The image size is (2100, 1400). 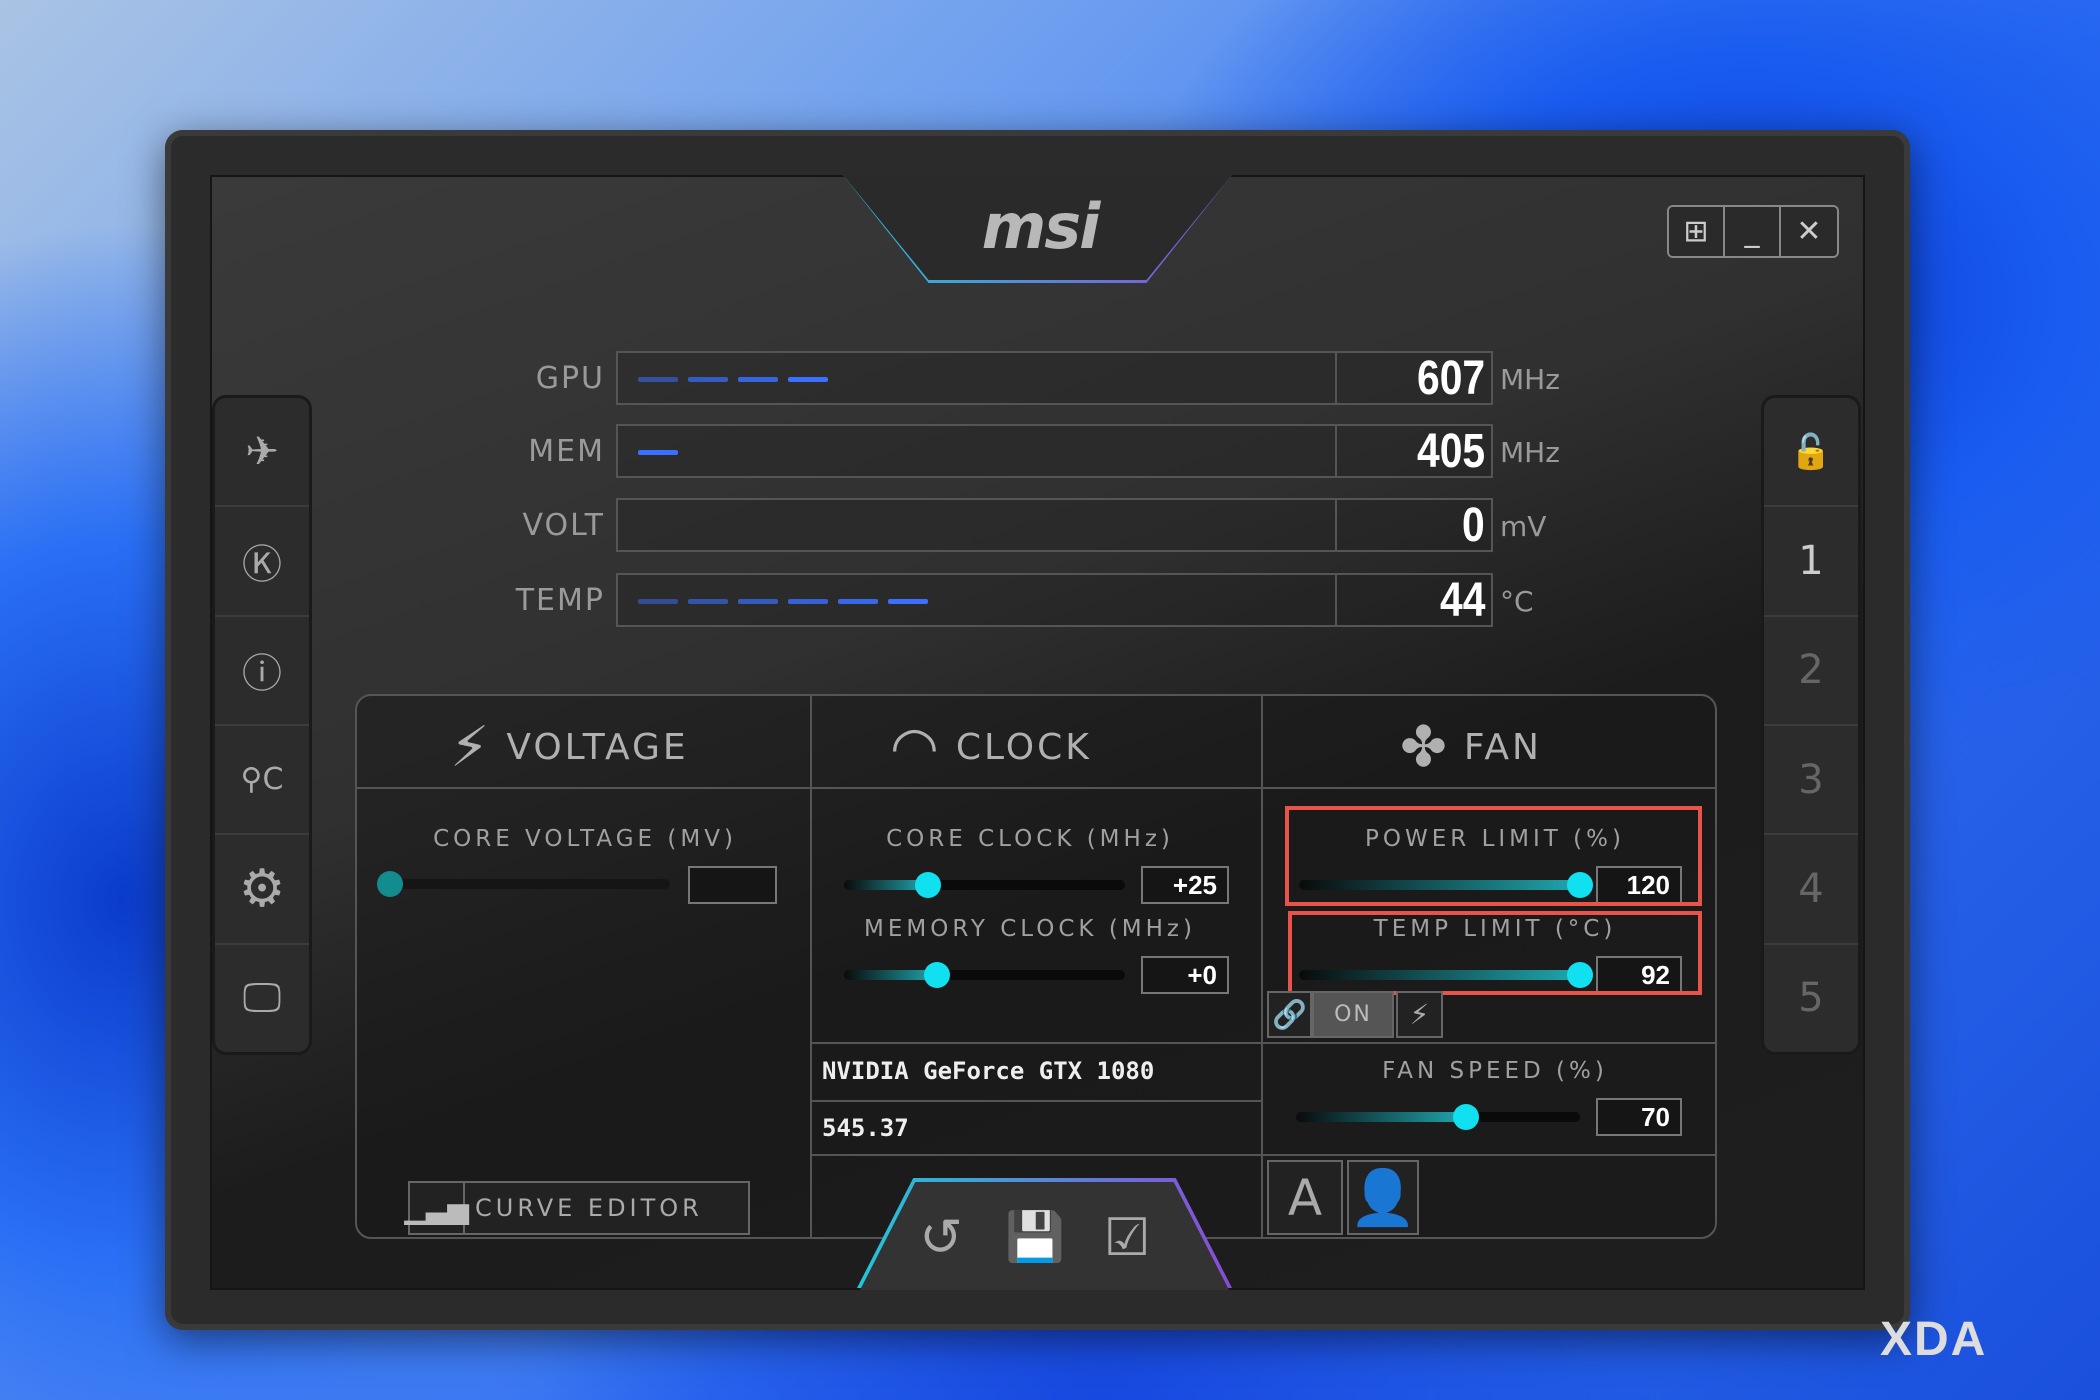 What do you see at coordinates (1383, 1197) in the screenshot?
I see `fan-user-icon: 👤` at bounding box center [1383, 1197].